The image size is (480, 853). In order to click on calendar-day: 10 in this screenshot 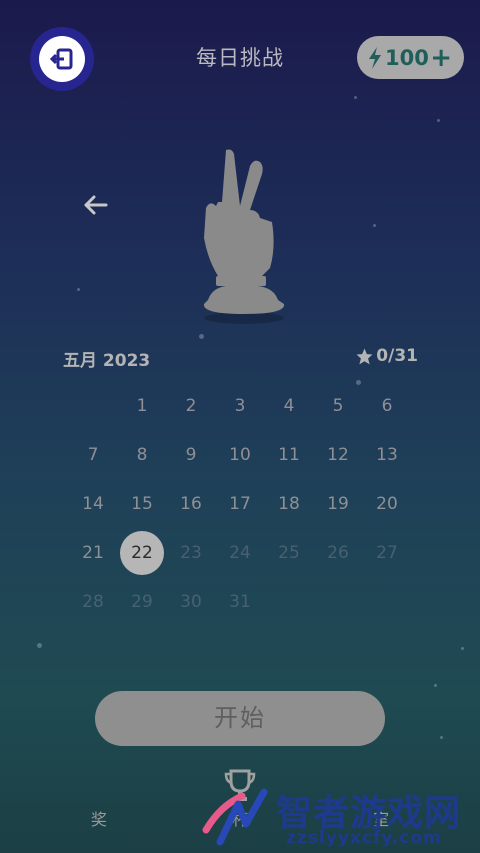, I will do `click(240, 455)`.